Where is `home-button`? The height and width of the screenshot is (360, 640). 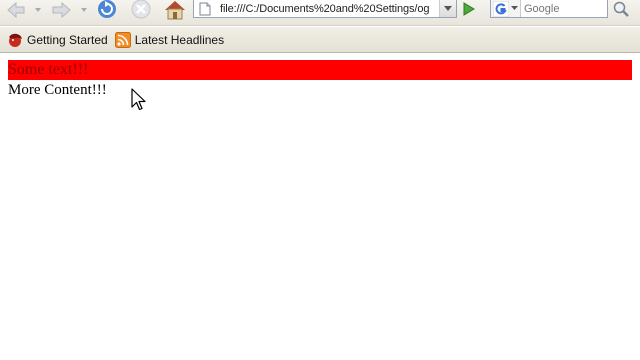 home-button is located at coordinates (175, 10).